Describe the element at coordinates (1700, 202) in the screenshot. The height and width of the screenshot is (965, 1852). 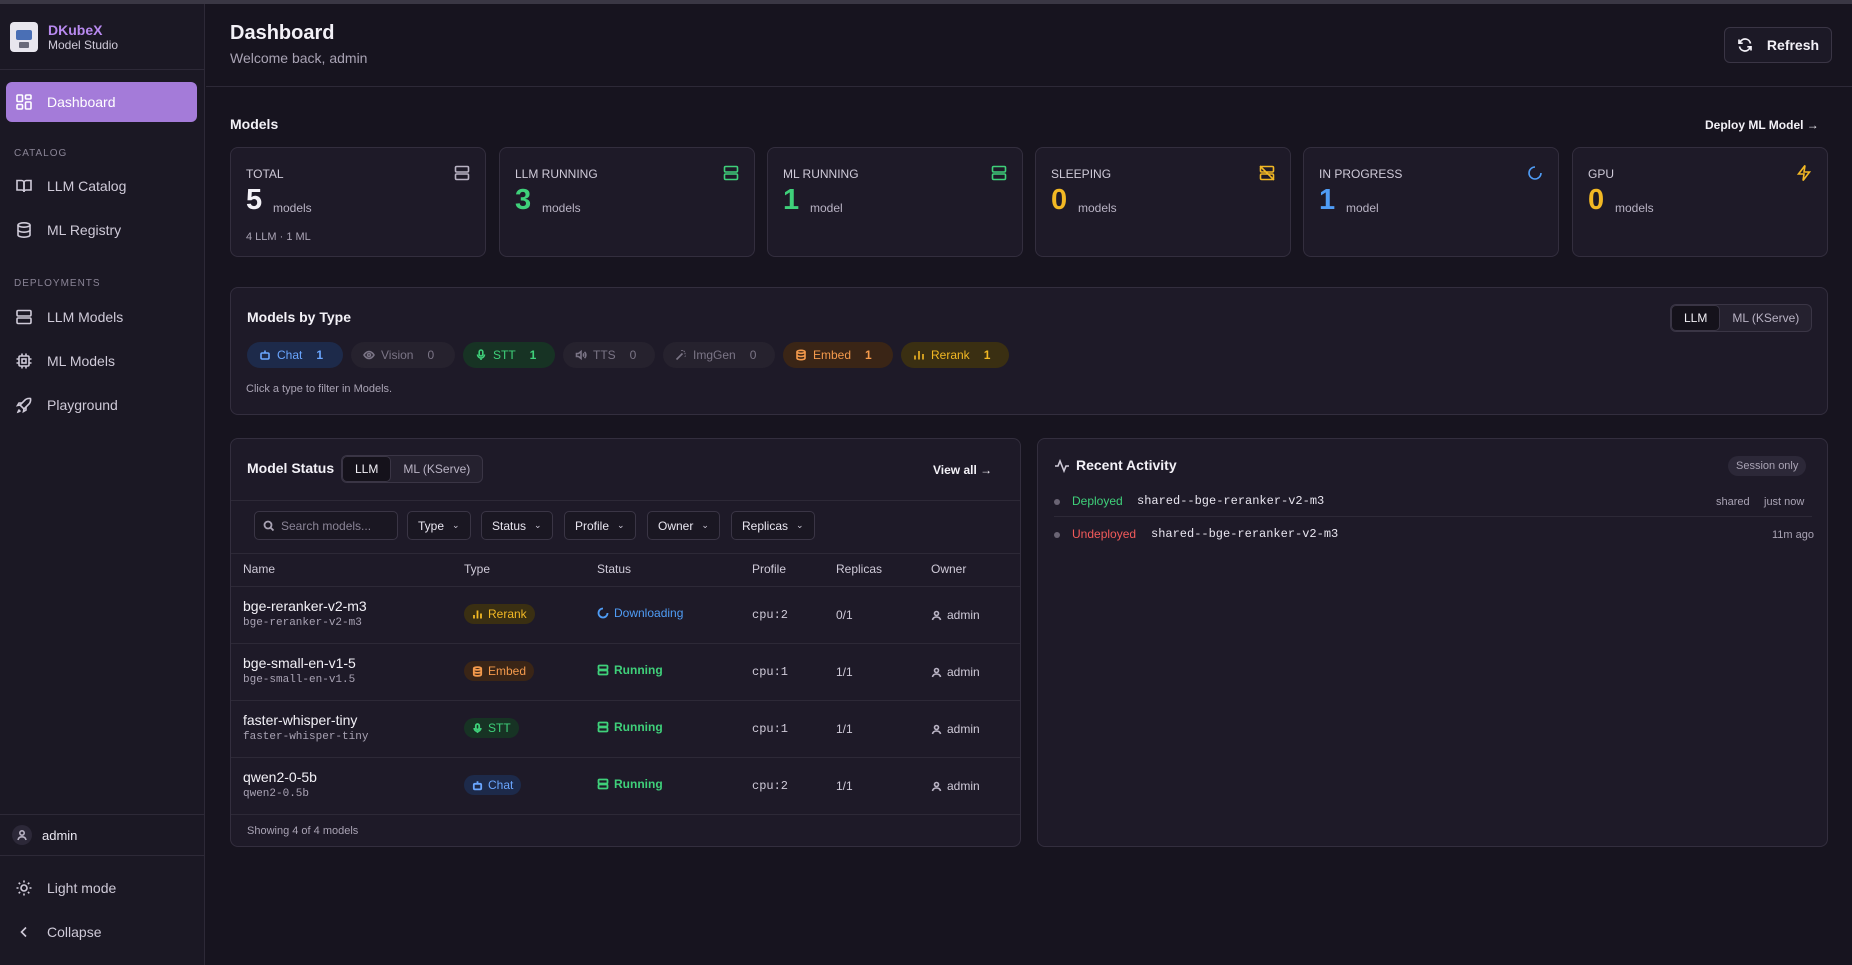
I see `stat-card-gpu: GPU 0 models` at that location.